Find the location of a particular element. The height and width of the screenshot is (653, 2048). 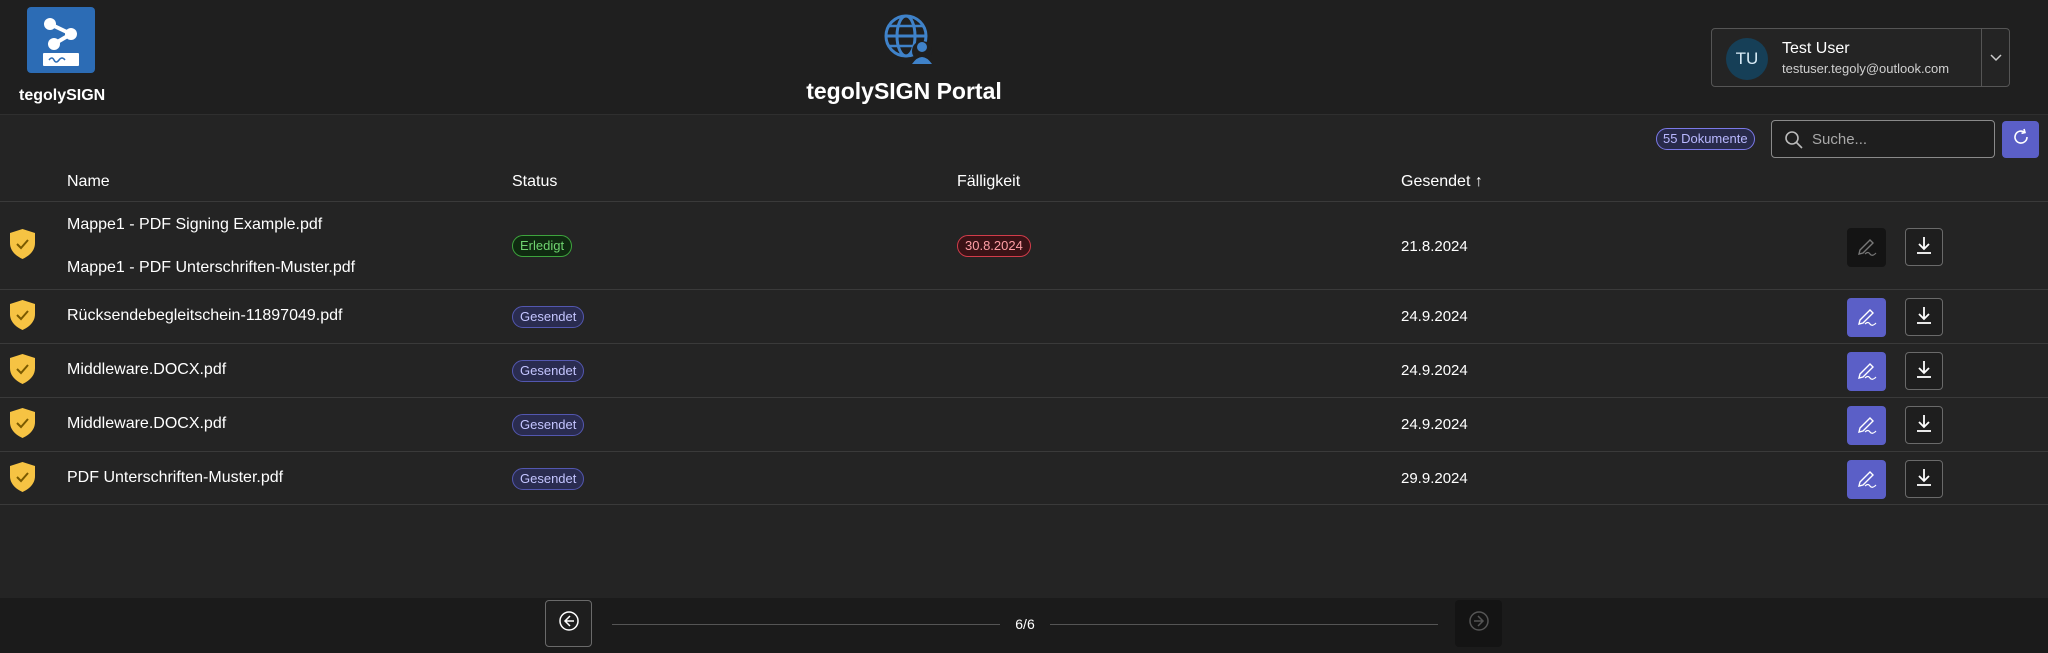

column-header-sent: Gesendet ↑ is located at coordinates (1442, 182).